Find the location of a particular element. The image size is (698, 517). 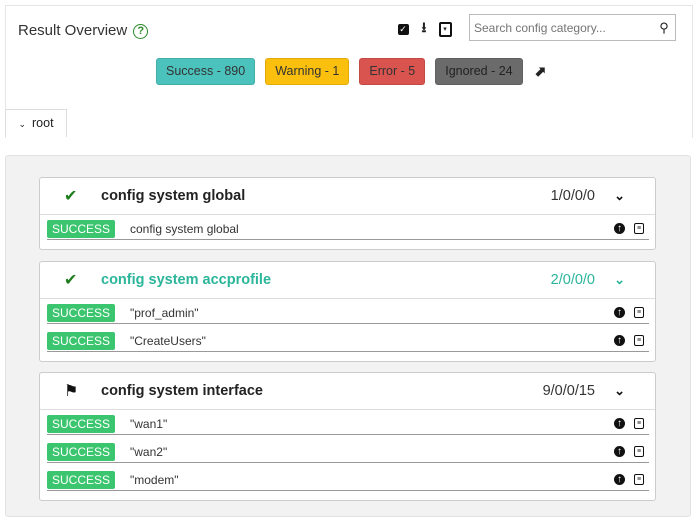

page-title: Result Overview? is located at coordinates (83, 30).